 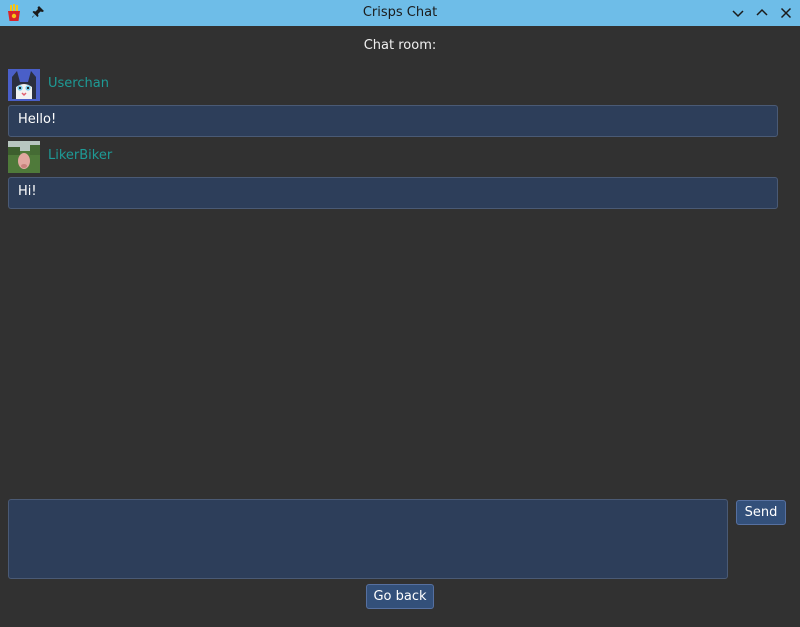 What do you see at coordinates (400, 45) in the screenshot?
I see `chat-room-label: Chat room:` at bounding box center [400, 45].